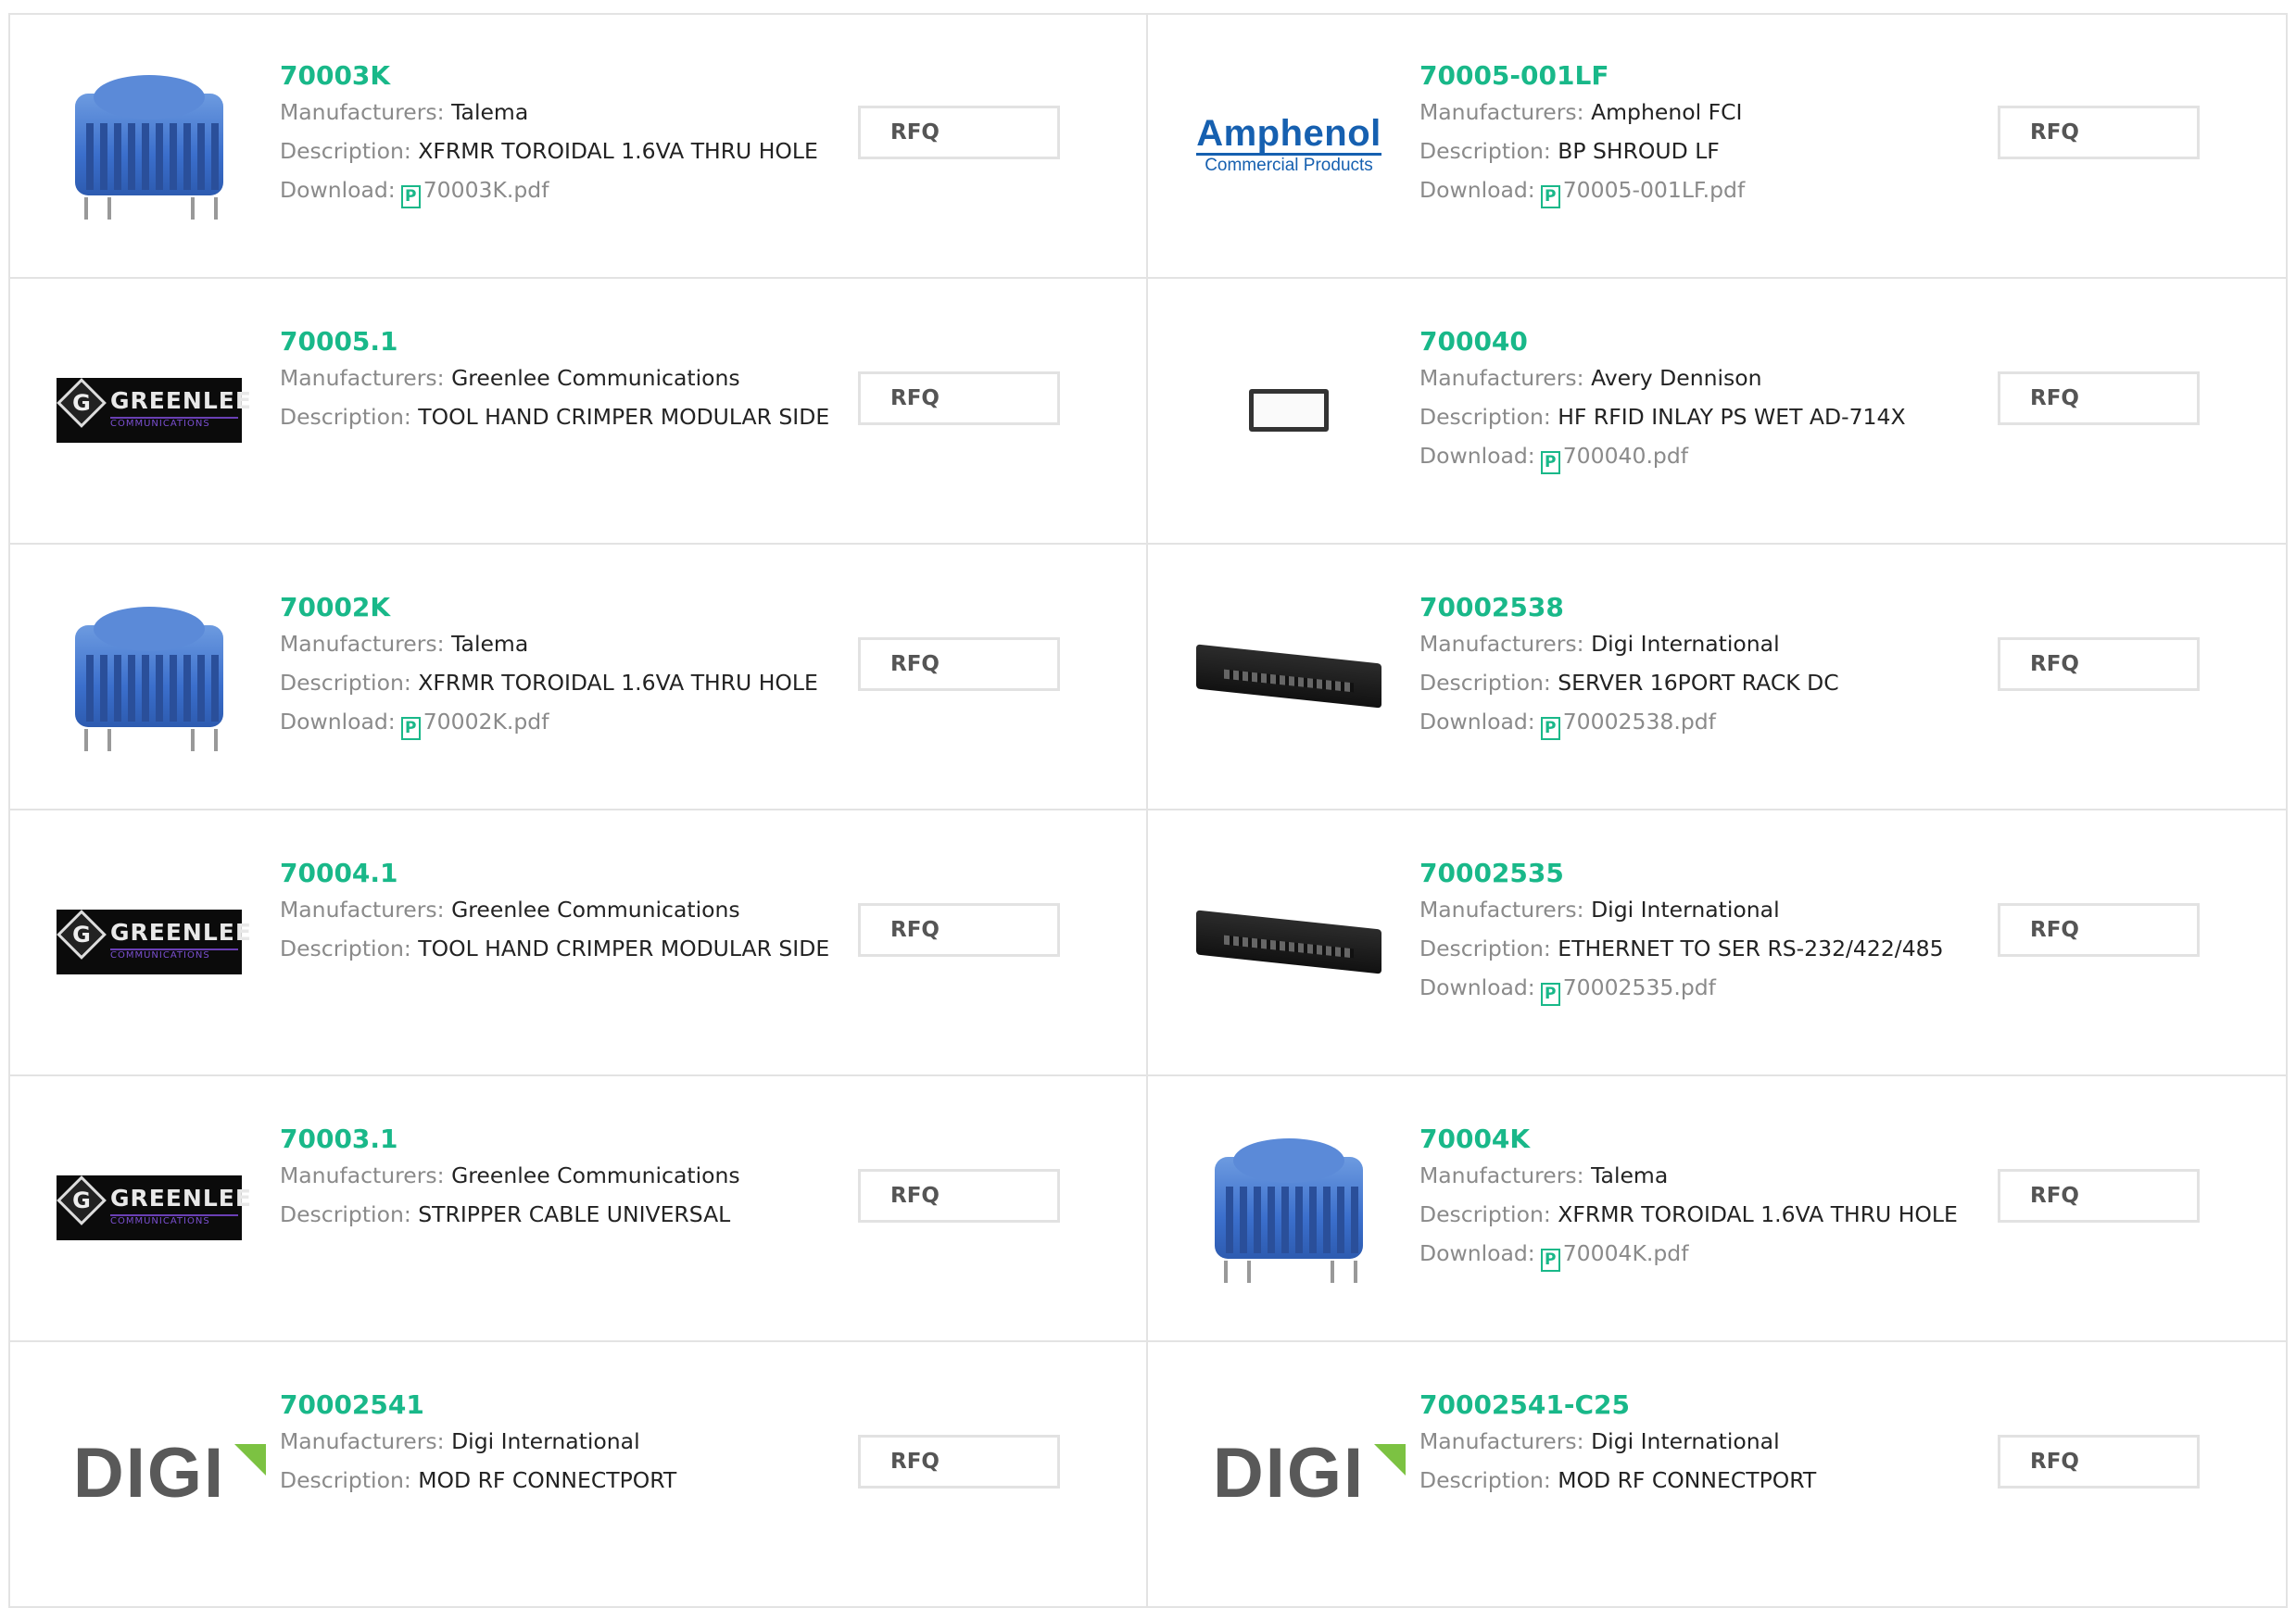 The width and height of the screenshot is (2296, 1608). What do you see at coordinates (1625, 456) in the screenshot?
I see `datasheet-link: 700040.pdf` at bounding box center [1625, 456].